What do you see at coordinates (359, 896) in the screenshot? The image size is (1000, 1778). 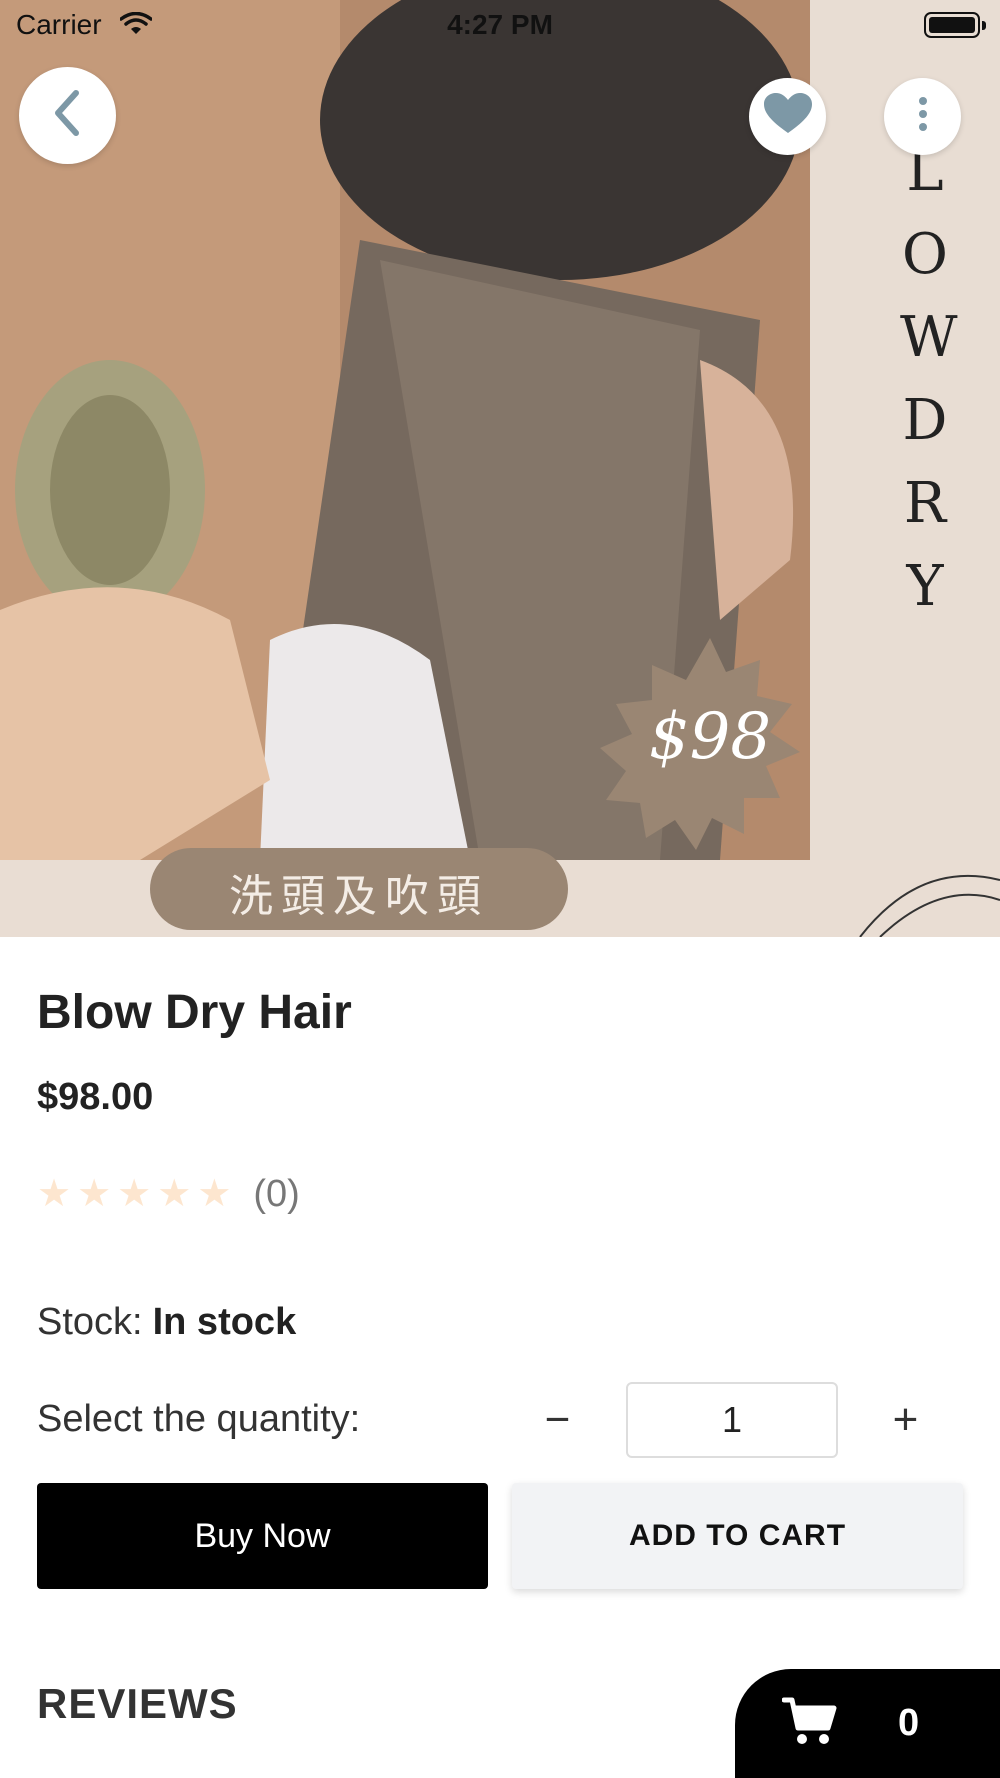 I see `hero-bottom-label: 洗頭及吹頭` at bounding box center [359, 896].